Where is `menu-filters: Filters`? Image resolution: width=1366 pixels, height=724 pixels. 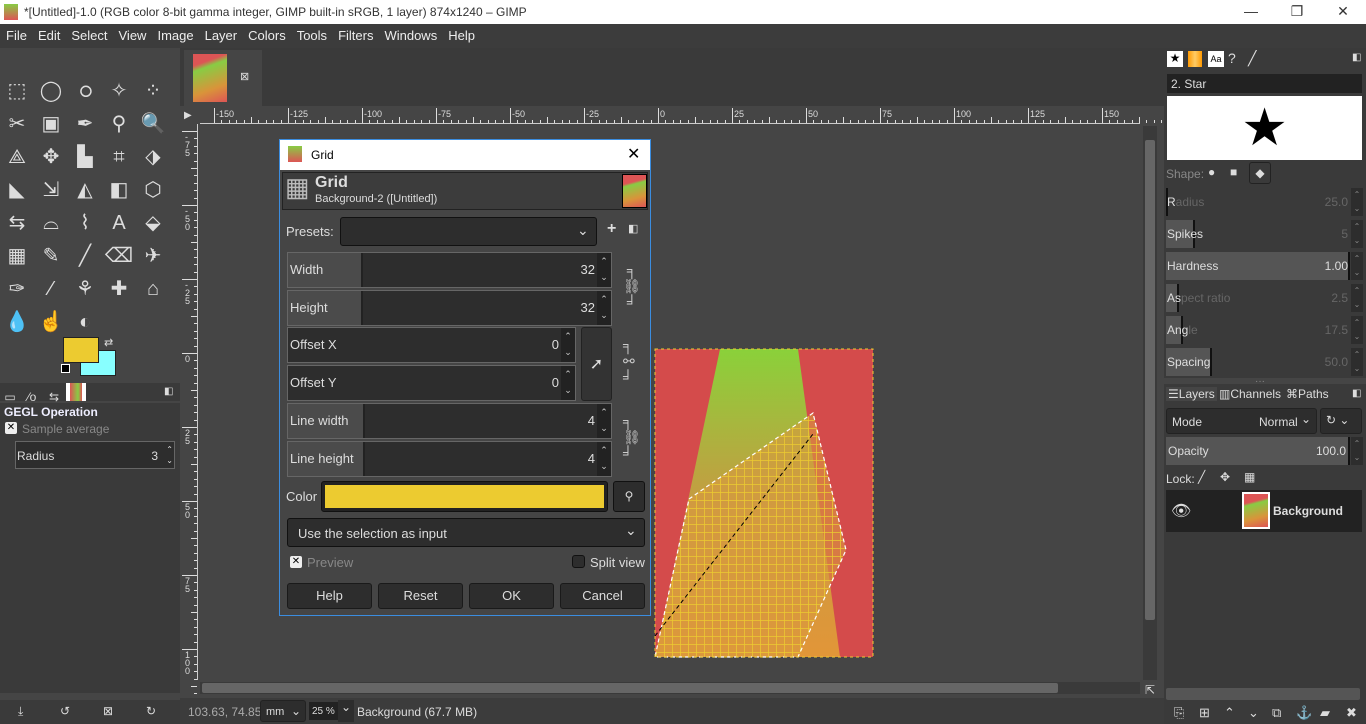
menu-filters: Filters is located at coordinates (355, 33).